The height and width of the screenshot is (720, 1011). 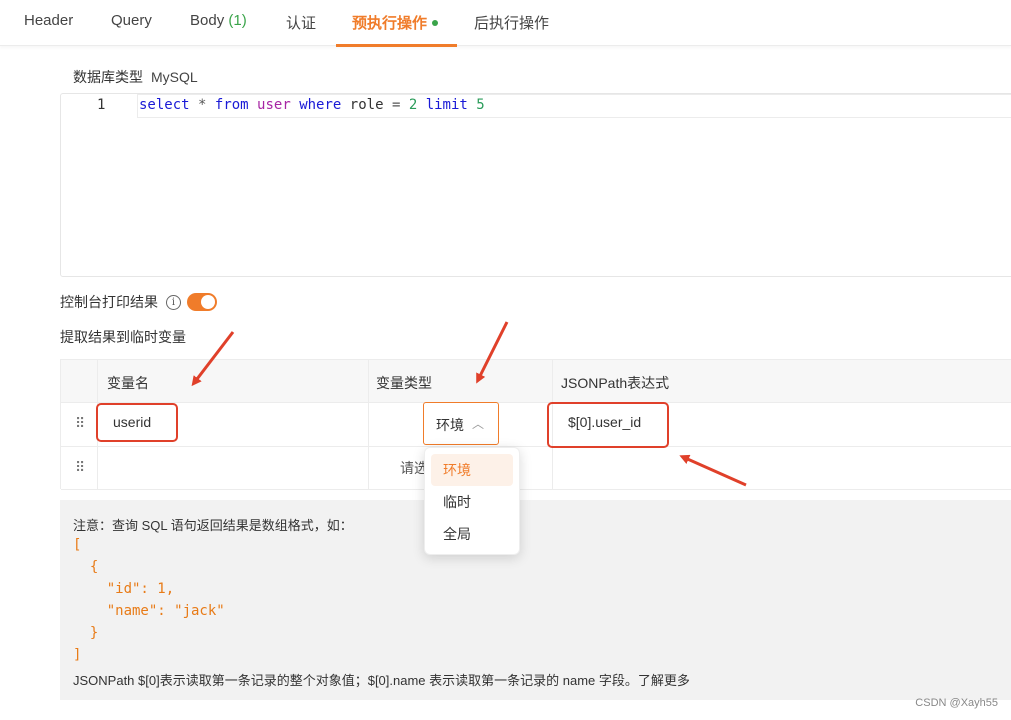 I want to click on dropdown-option-temp: 临时, so click(x=472, y=502).